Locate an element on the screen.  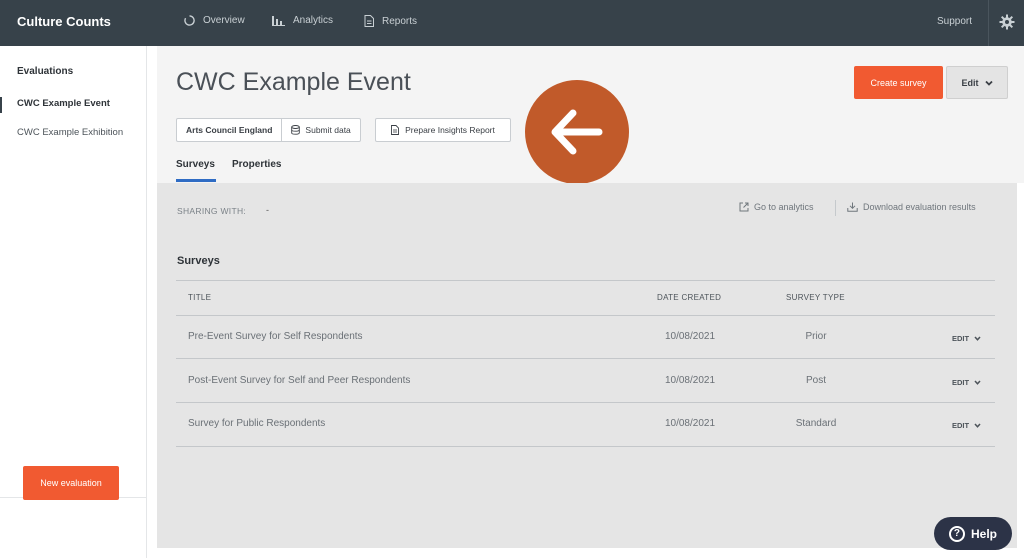
column-header-title: TITLE is located at coordinates (200, 297).